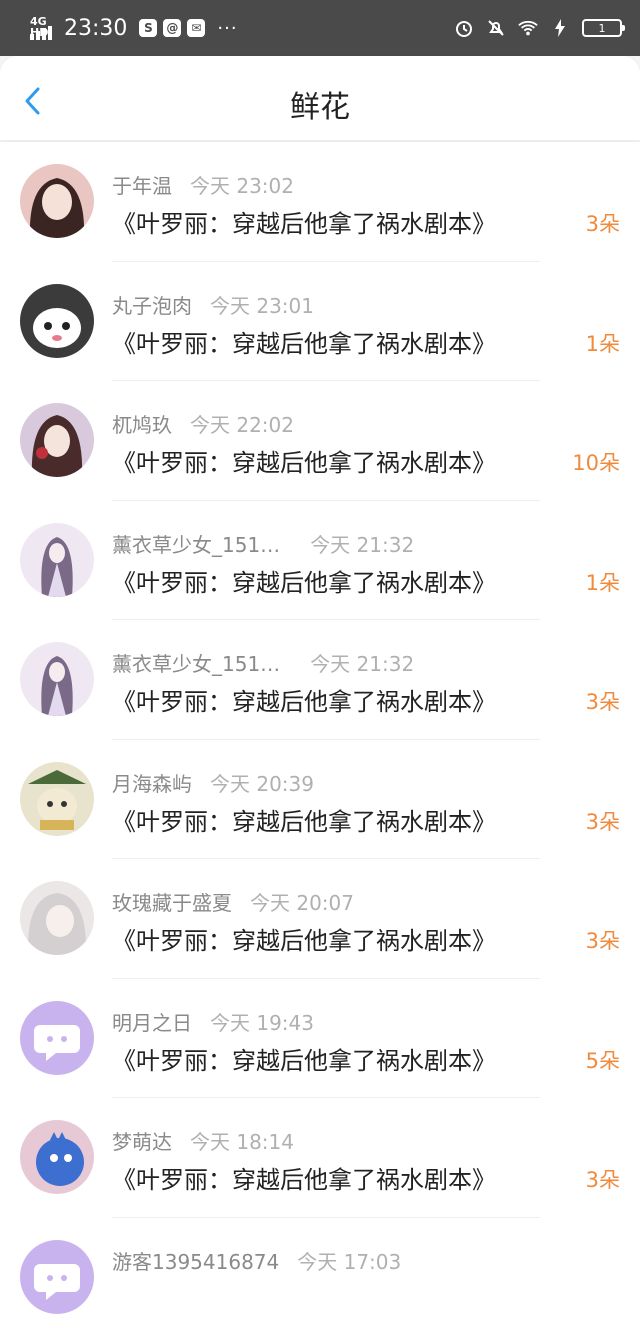 The width and height of the screenshot is (640, 1337). What do you see at coordinates (320, 680) in the screenshot?
I see `list-item: 薰衣草少女_151… 今天 21:32 《叶罗丽：穿越后他拿了祸水剧本》 3朵` at bounding box center [320, 680].